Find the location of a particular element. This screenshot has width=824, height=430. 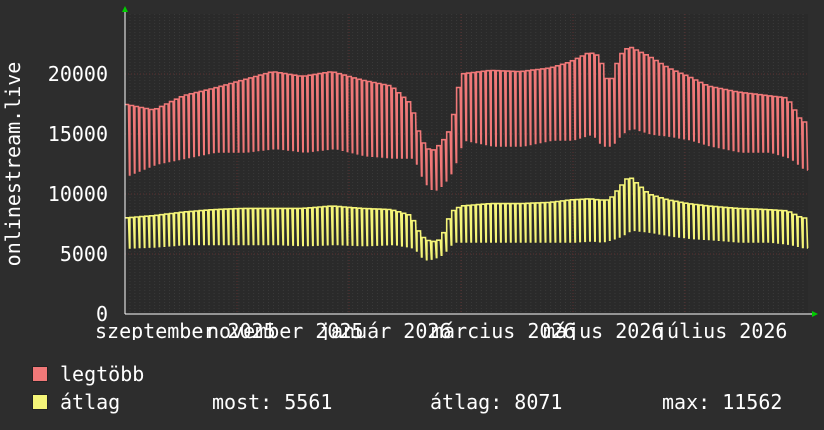

y-axis-label: onlinestream.live is located at coordinates (13, 164).